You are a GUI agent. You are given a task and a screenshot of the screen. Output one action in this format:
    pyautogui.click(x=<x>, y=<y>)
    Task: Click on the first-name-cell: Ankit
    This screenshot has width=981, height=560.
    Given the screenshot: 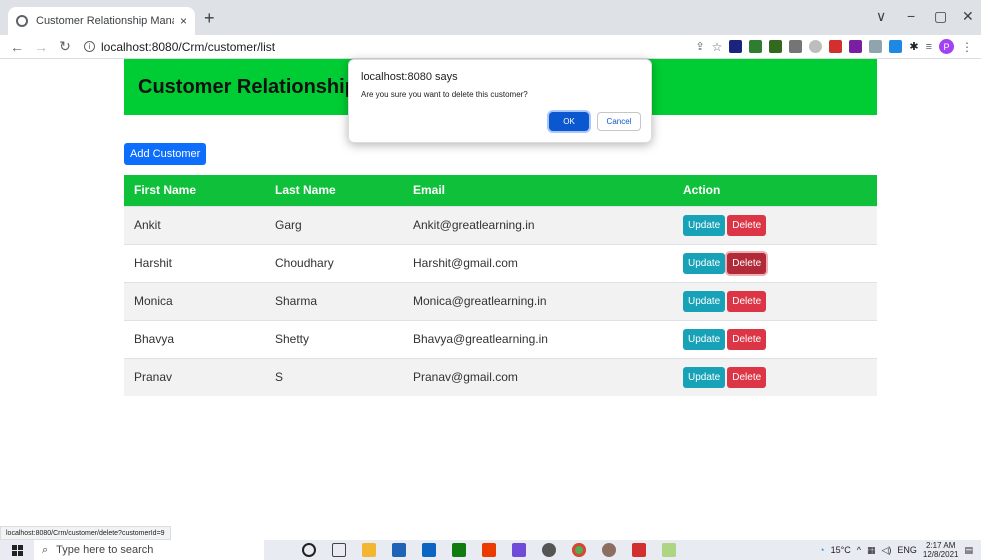 What is the action you would take?
    pyautogui.click(x=194, y=224)
    